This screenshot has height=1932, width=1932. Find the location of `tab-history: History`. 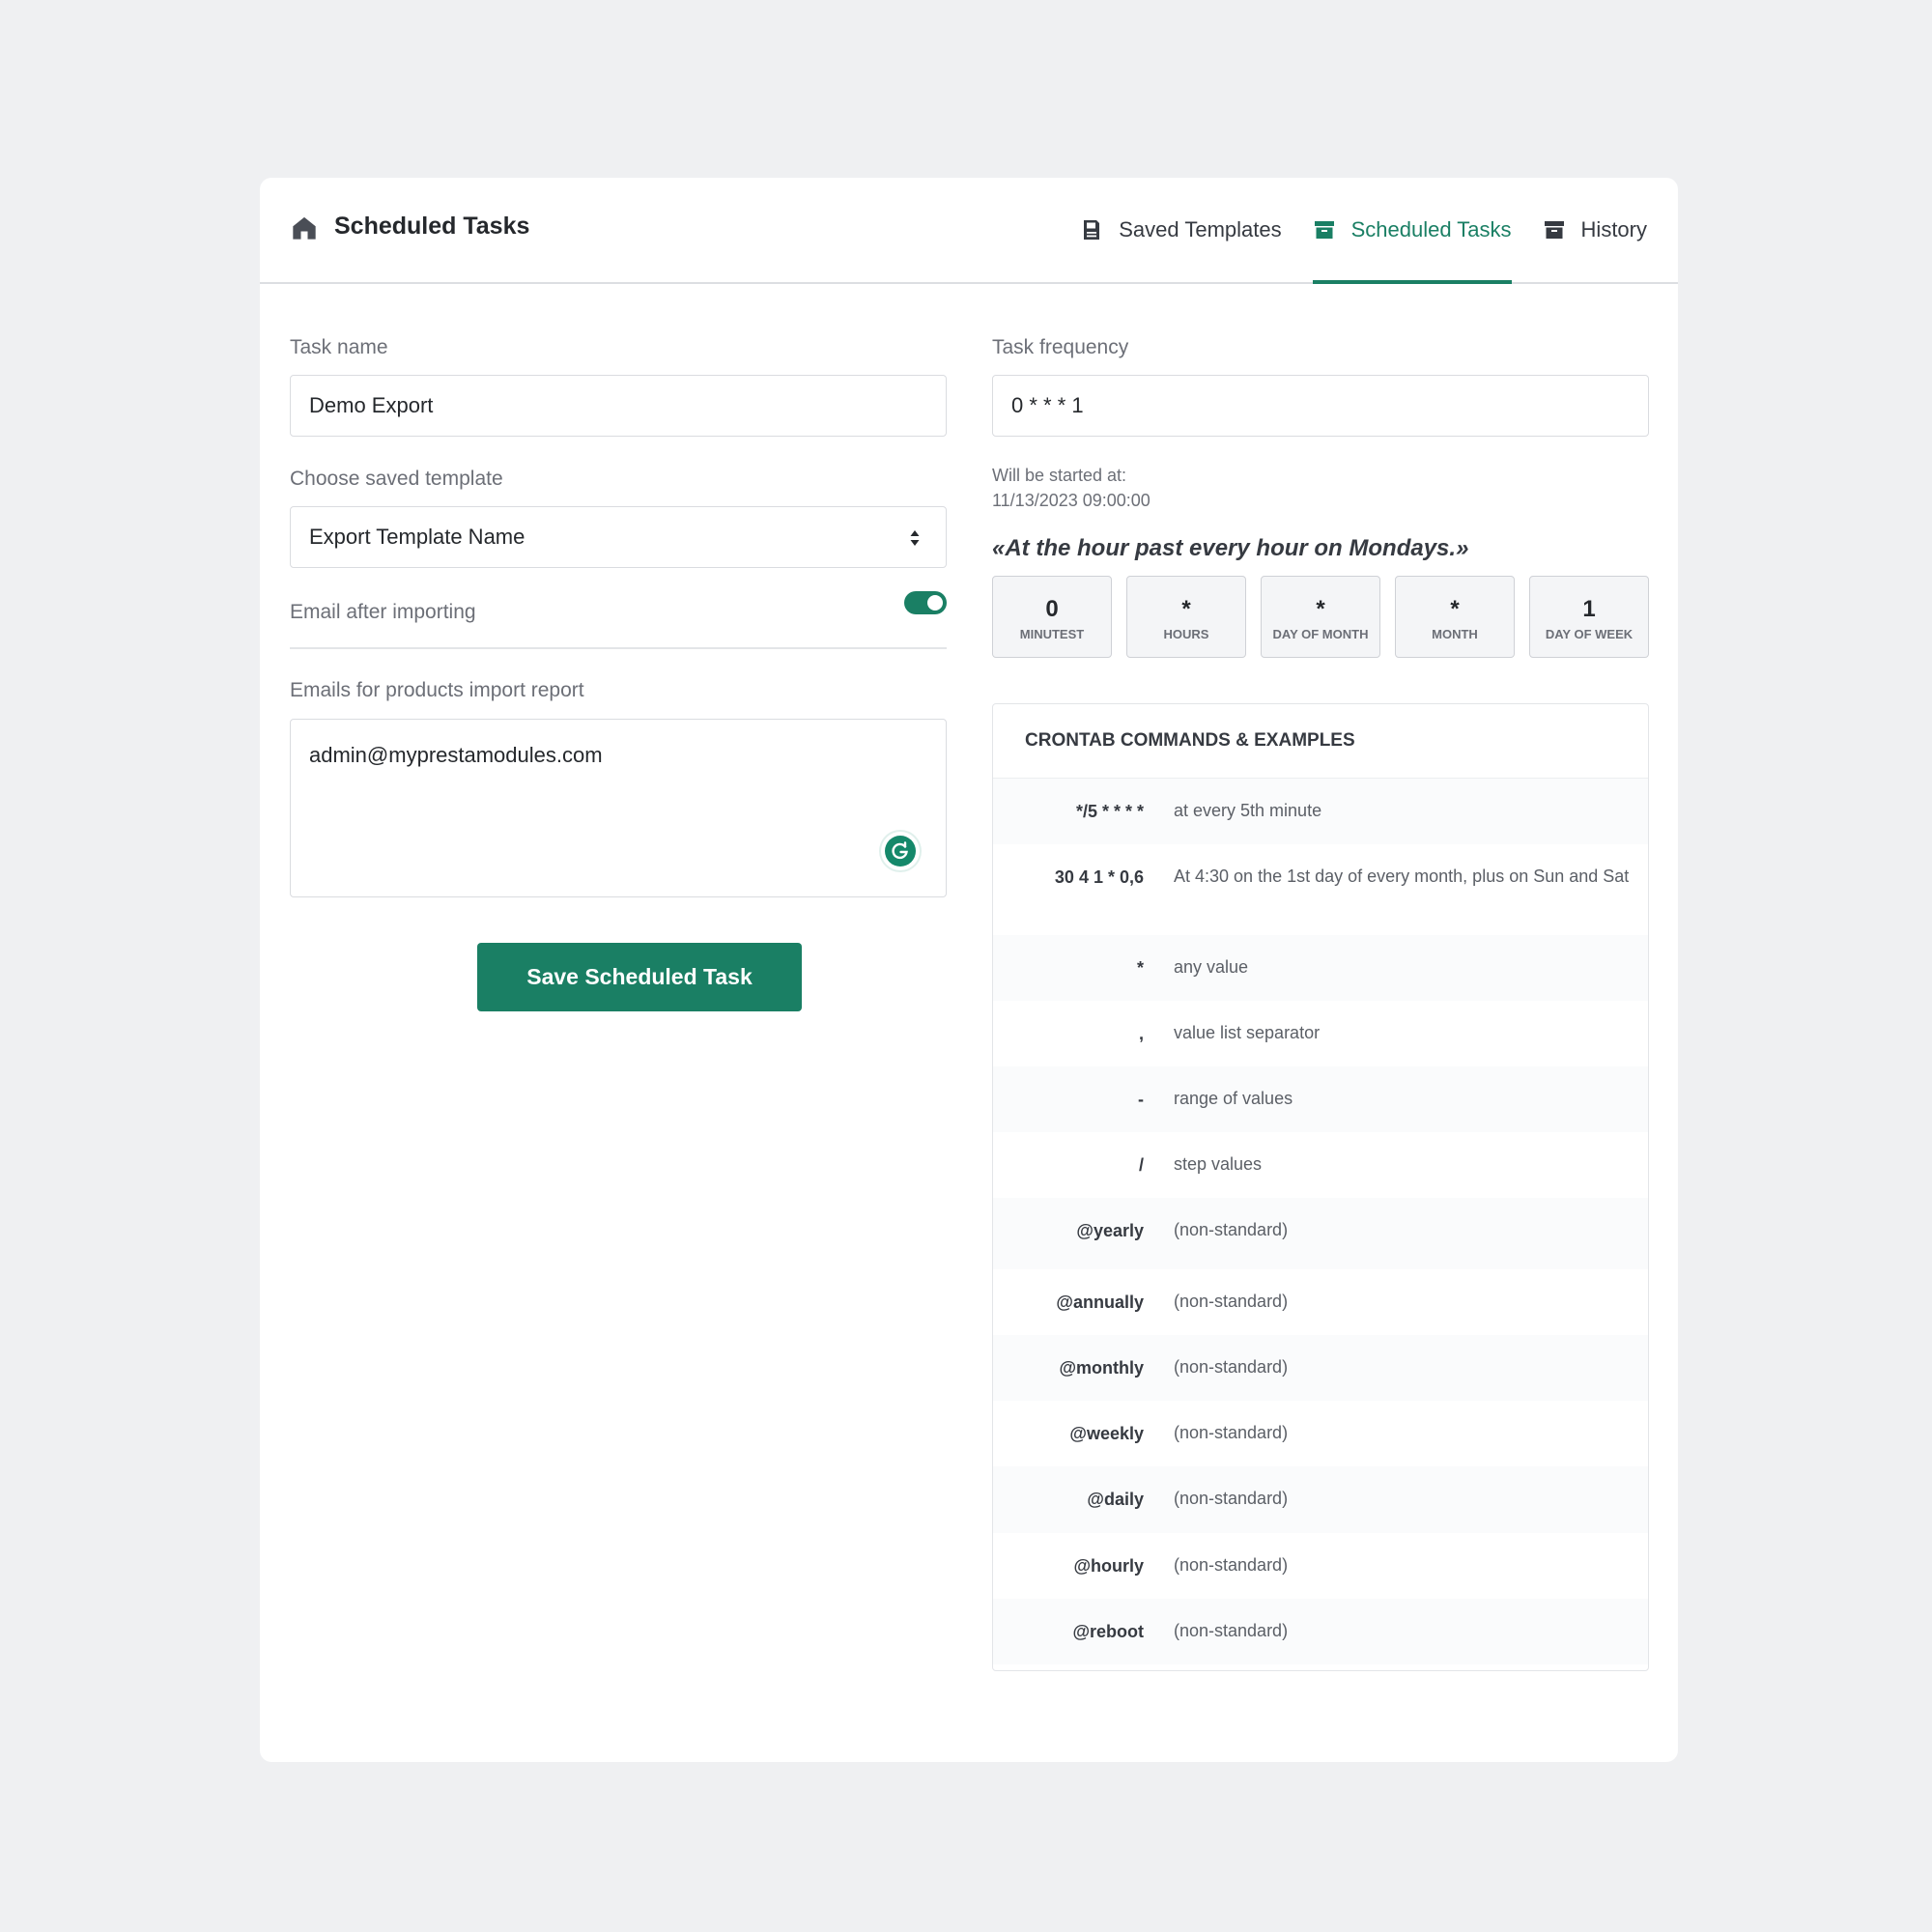

tab-history: History is located at coordinates (1595, 230).